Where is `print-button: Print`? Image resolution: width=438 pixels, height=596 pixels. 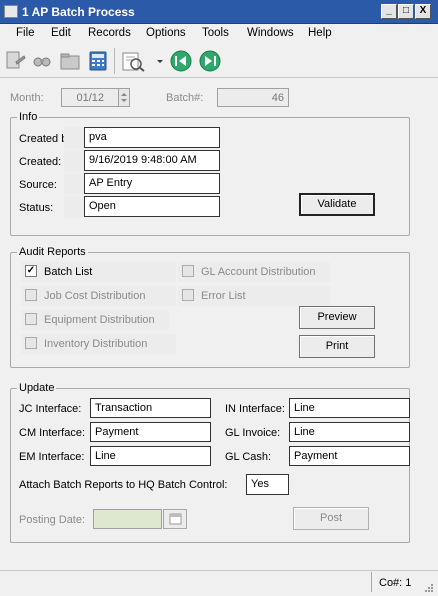
print-button: Print is located at coordinates (337, 346).